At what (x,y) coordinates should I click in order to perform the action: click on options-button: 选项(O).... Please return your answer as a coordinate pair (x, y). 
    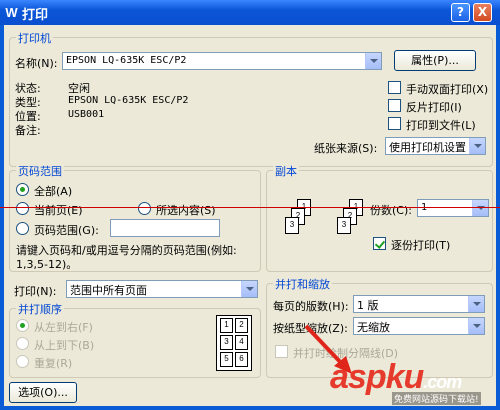
    Looking at the image, I should click on (43, 392).